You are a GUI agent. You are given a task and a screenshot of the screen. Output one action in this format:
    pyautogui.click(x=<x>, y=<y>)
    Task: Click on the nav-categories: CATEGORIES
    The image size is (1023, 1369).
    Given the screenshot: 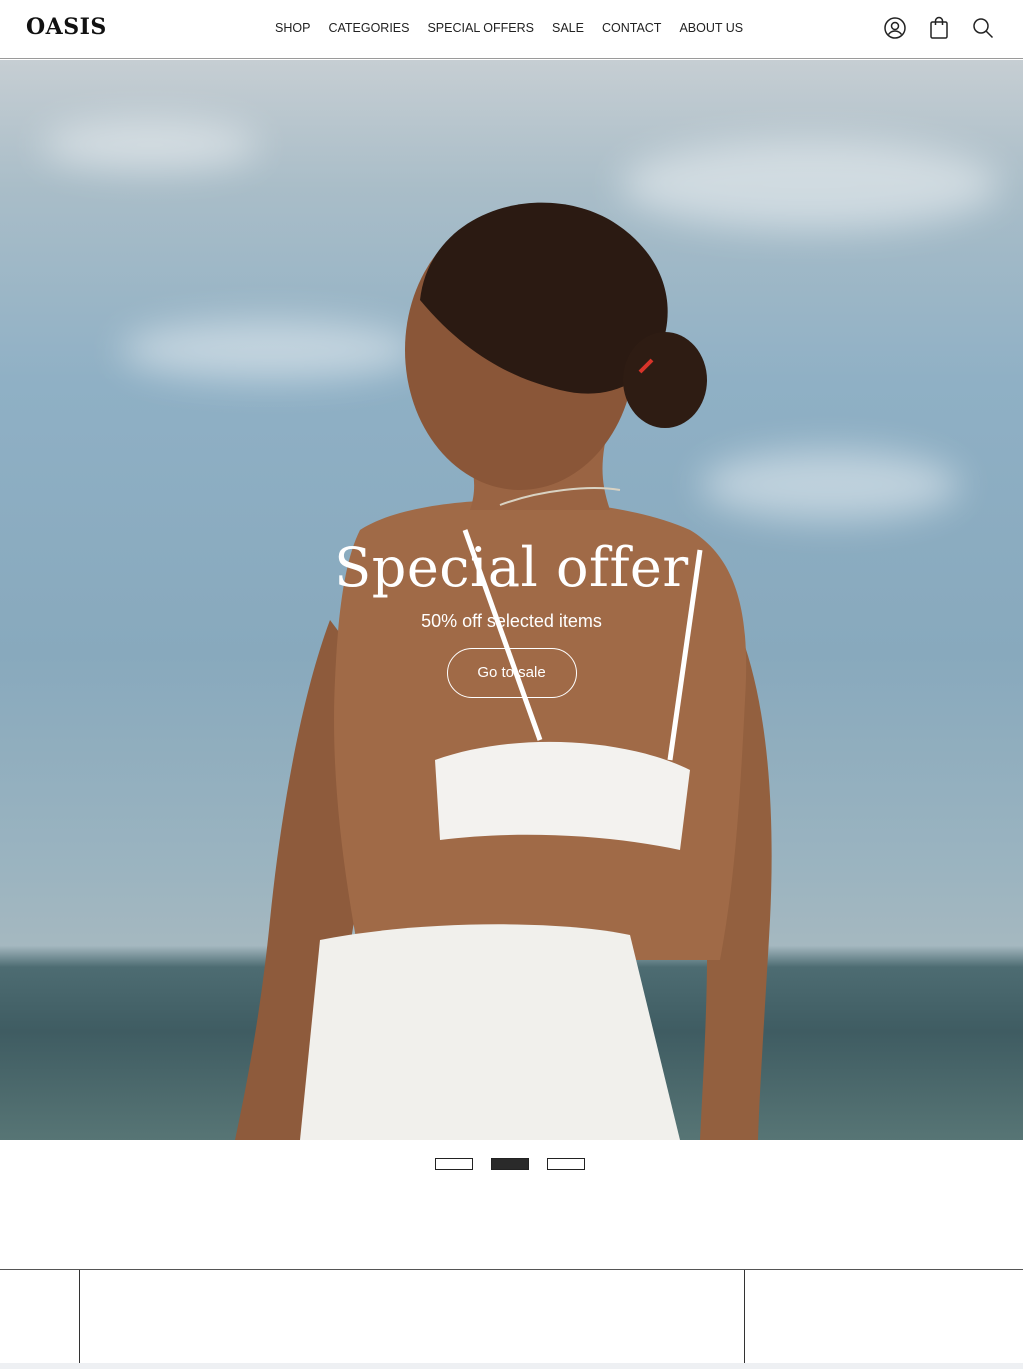 What is the action you would take?
    pyautogui.click(x=368, y=28)
    